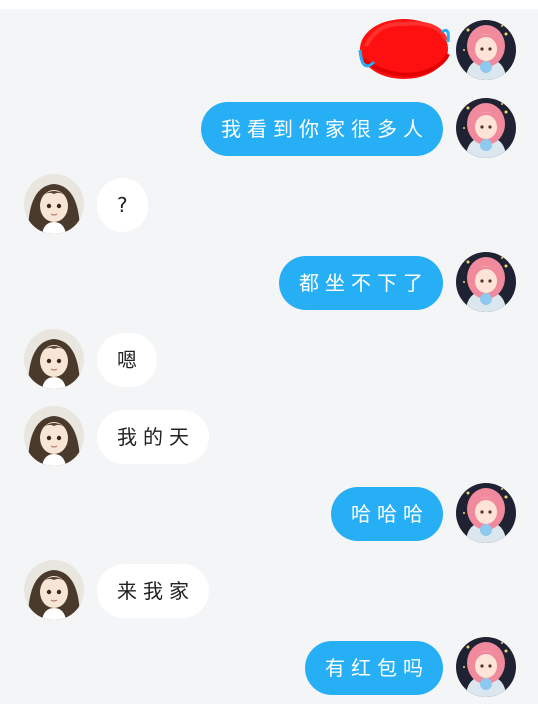 This screenshot has height=704, width=538. I want to click on message-bubble-incoming: 来我家, so click(153, 591).